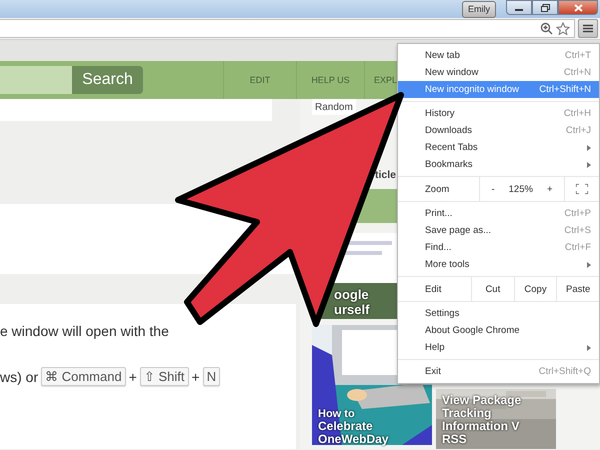 The height and width of the screenshot is (450, 600). Describe the element at coordinates (433, 289) in the screenshot. I see `menu-label: Edit` at that location.